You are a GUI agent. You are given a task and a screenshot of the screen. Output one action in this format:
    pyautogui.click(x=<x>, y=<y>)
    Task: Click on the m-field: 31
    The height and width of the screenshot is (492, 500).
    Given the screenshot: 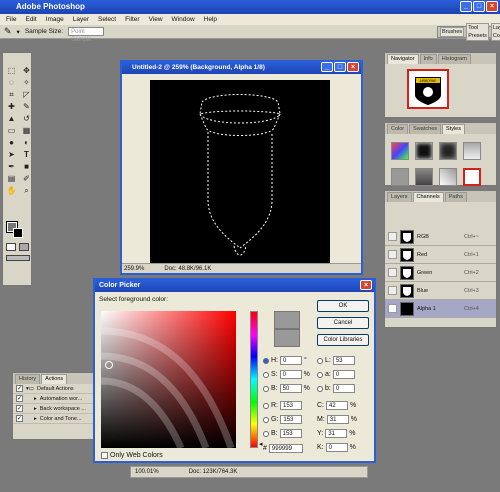 What is the action you would take?
    pyautogui.click(x=337, y=419)
    